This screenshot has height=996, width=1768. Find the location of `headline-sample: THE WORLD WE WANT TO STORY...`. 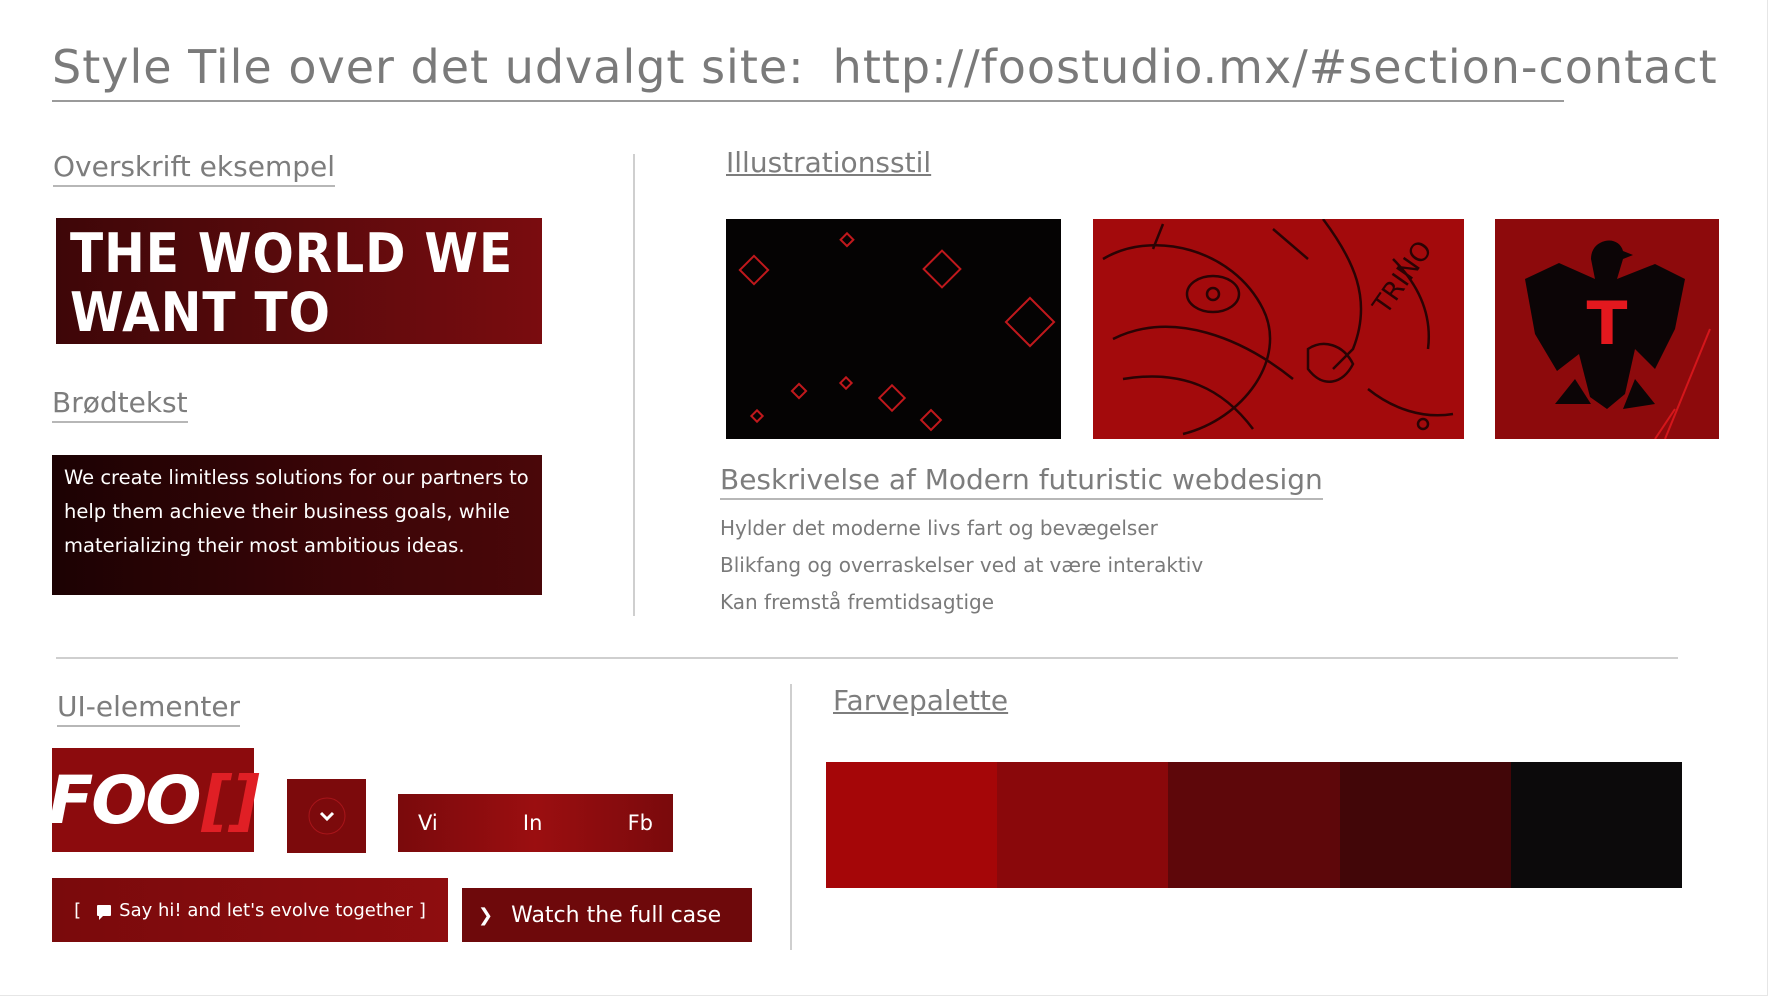

headline-sample: THE WORLD WE WANT TO STORY... is located at coordinates (299, 309).